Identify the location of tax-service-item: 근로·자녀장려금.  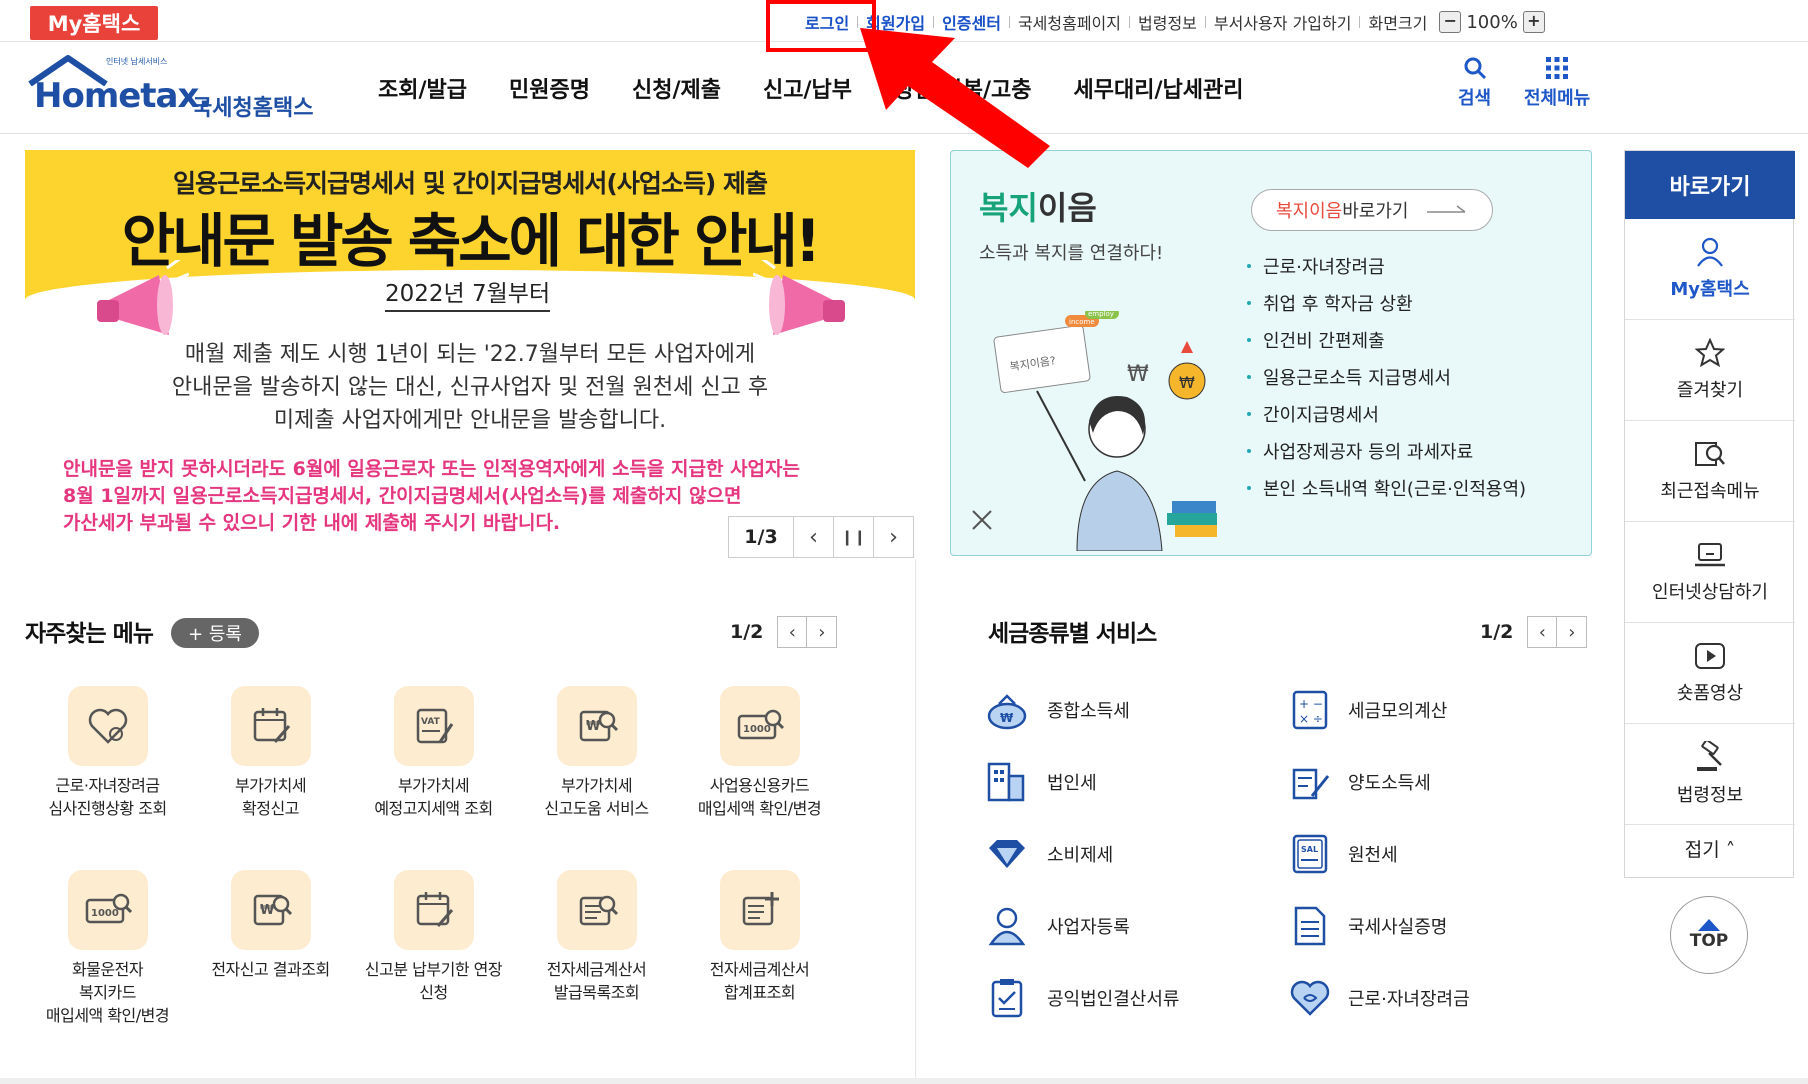
(1380, 998).